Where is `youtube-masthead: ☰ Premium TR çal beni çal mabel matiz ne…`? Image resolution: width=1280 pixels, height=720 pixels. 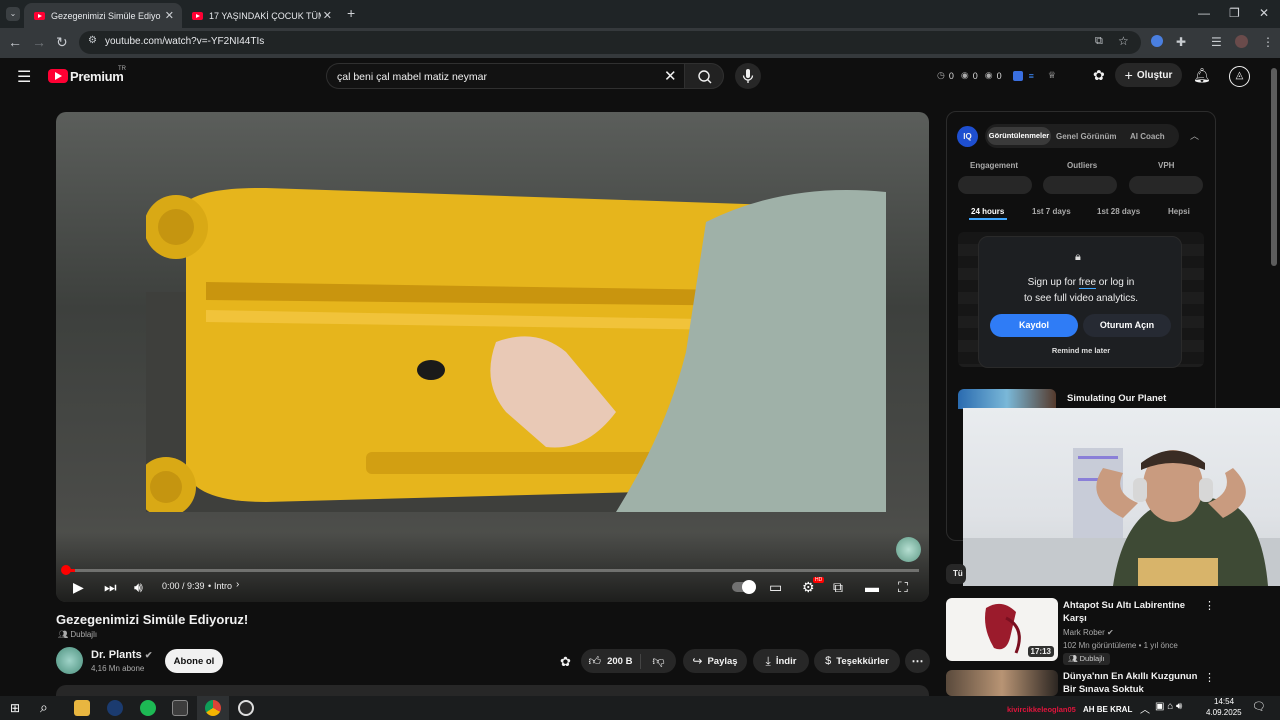 youtube-masthead: ☰ Premium TR çal beni çal mabel matiz ne… is located at coordinates (640, 78).